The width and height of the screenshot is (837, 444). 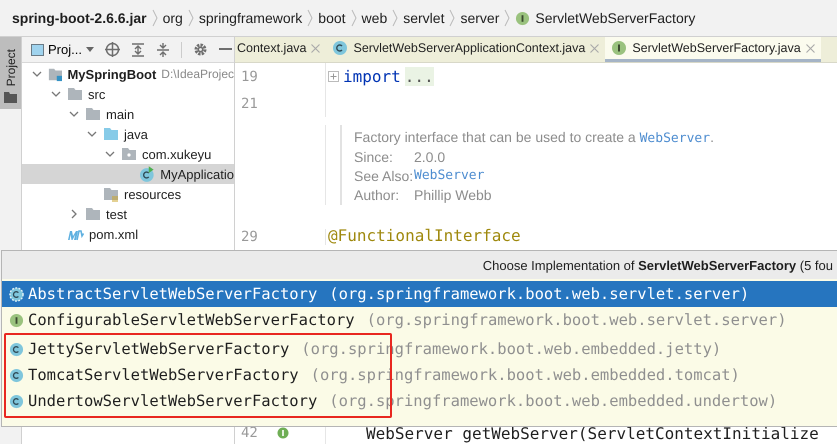 What do you see at coordinates (466, 49) in the screenshot?
I see `editor-tab: ServletWebServerApplicationContext.java` at bounding box center [466, 49].